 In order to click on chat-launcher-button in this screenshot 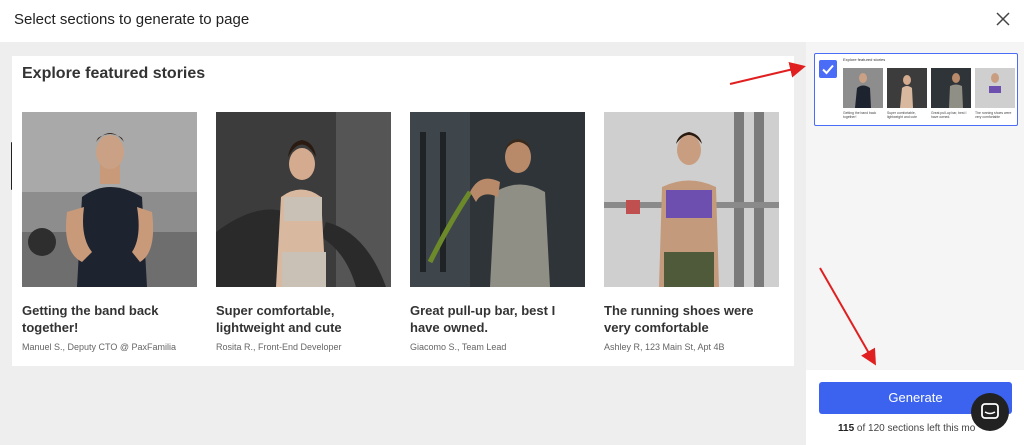, I will do `click(990, 412)`.